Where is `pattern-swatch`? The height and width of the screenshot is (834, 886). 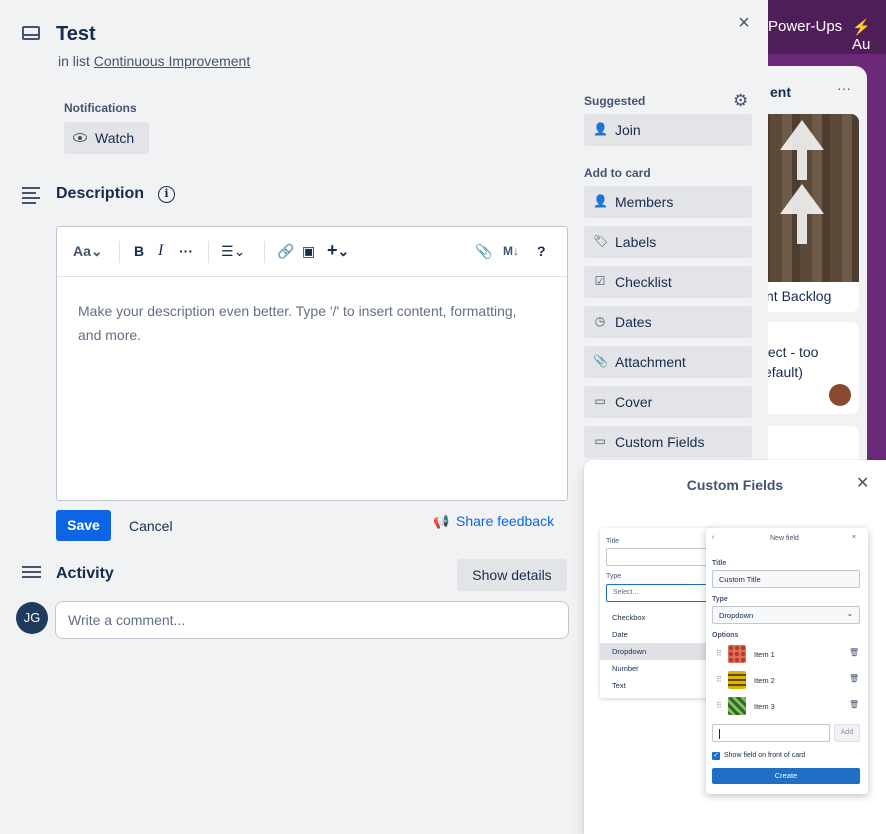 pattern-swatch is located at coordinates (737, 706).